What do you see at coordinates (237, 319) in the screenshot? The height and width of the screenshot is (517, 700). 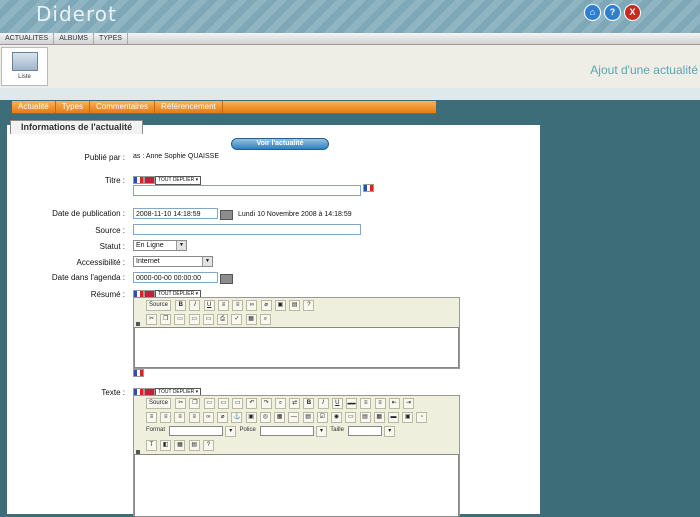 I see `spellcheck-icon: ✓` at bounding box center [237, 319].